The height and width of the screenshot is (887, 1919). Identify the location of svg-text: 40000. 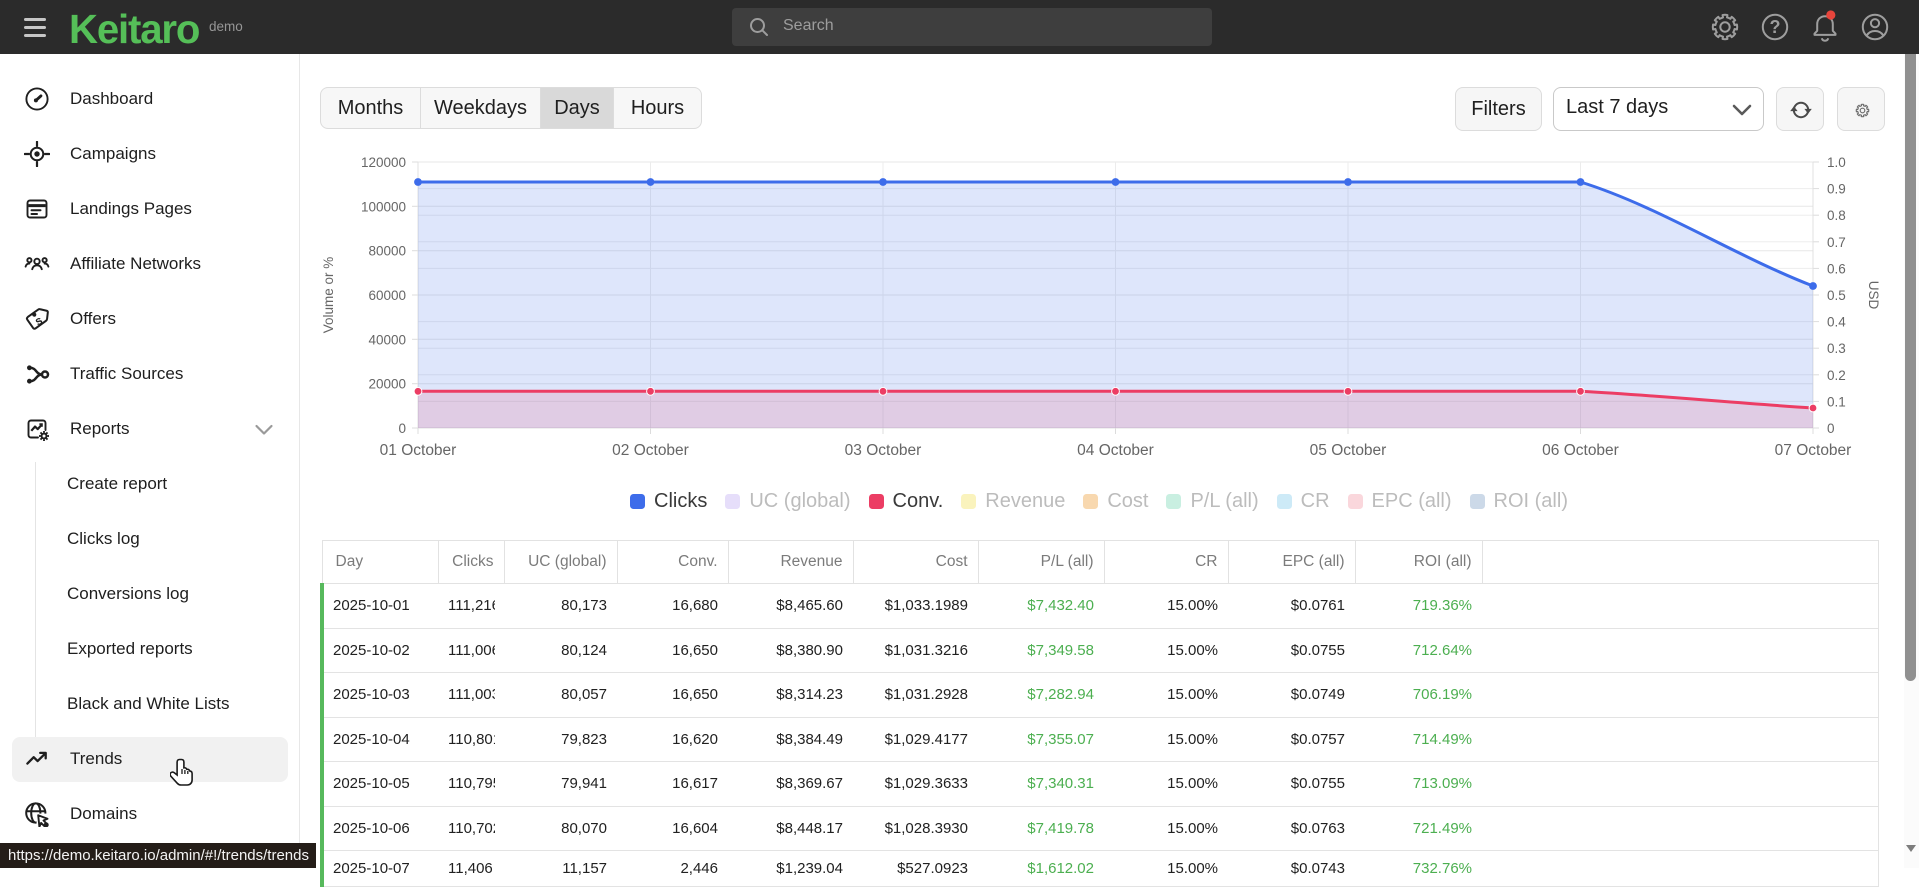
(387, 339).